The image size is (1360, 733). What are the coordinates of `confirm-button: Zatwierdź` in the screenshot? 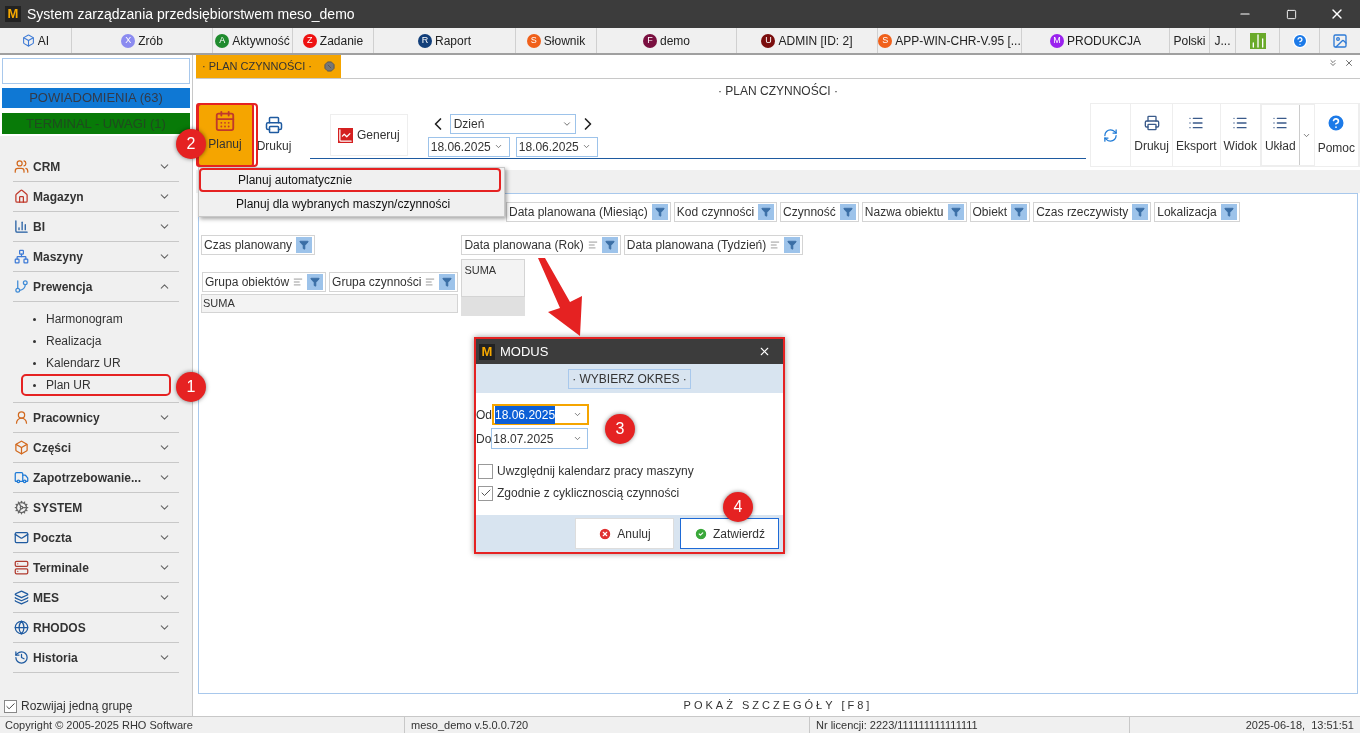 It's located at (729, 533).